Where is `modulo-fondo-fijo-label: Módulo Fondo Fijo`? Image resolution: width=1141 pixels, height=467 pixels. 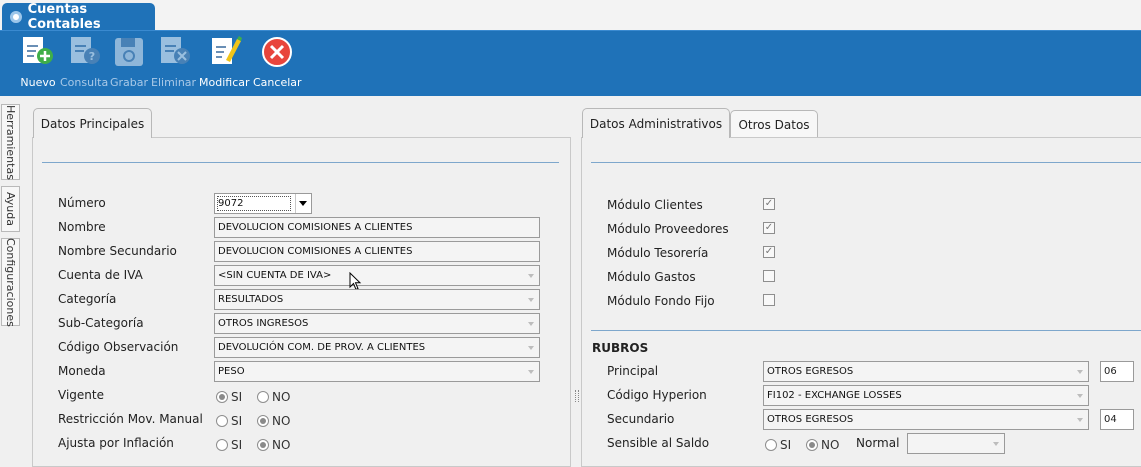
modulo-fondo-fijo-label: Módulo Fondo Fijo is located at coordinates (661, 301).